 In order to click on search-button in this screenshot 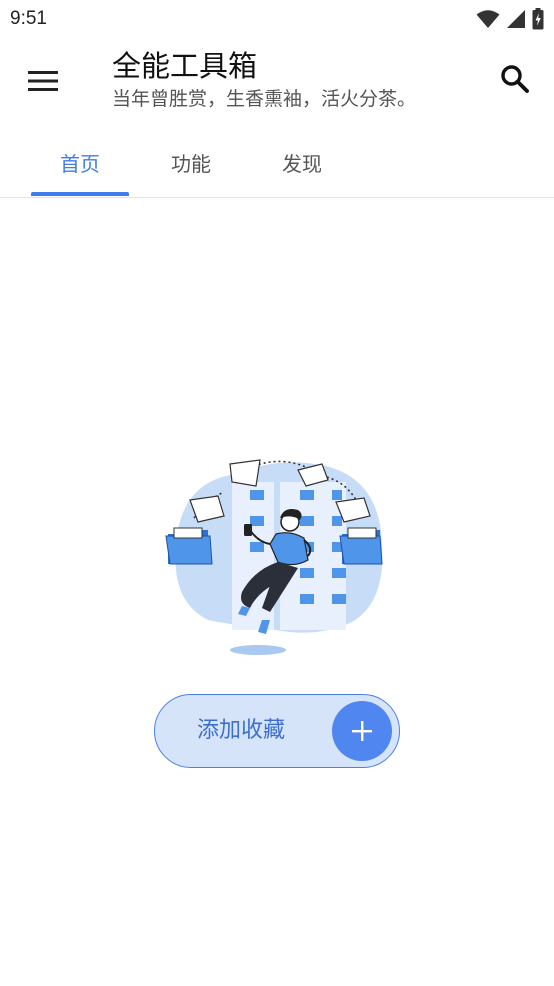, I will do `click(515, 79)`.